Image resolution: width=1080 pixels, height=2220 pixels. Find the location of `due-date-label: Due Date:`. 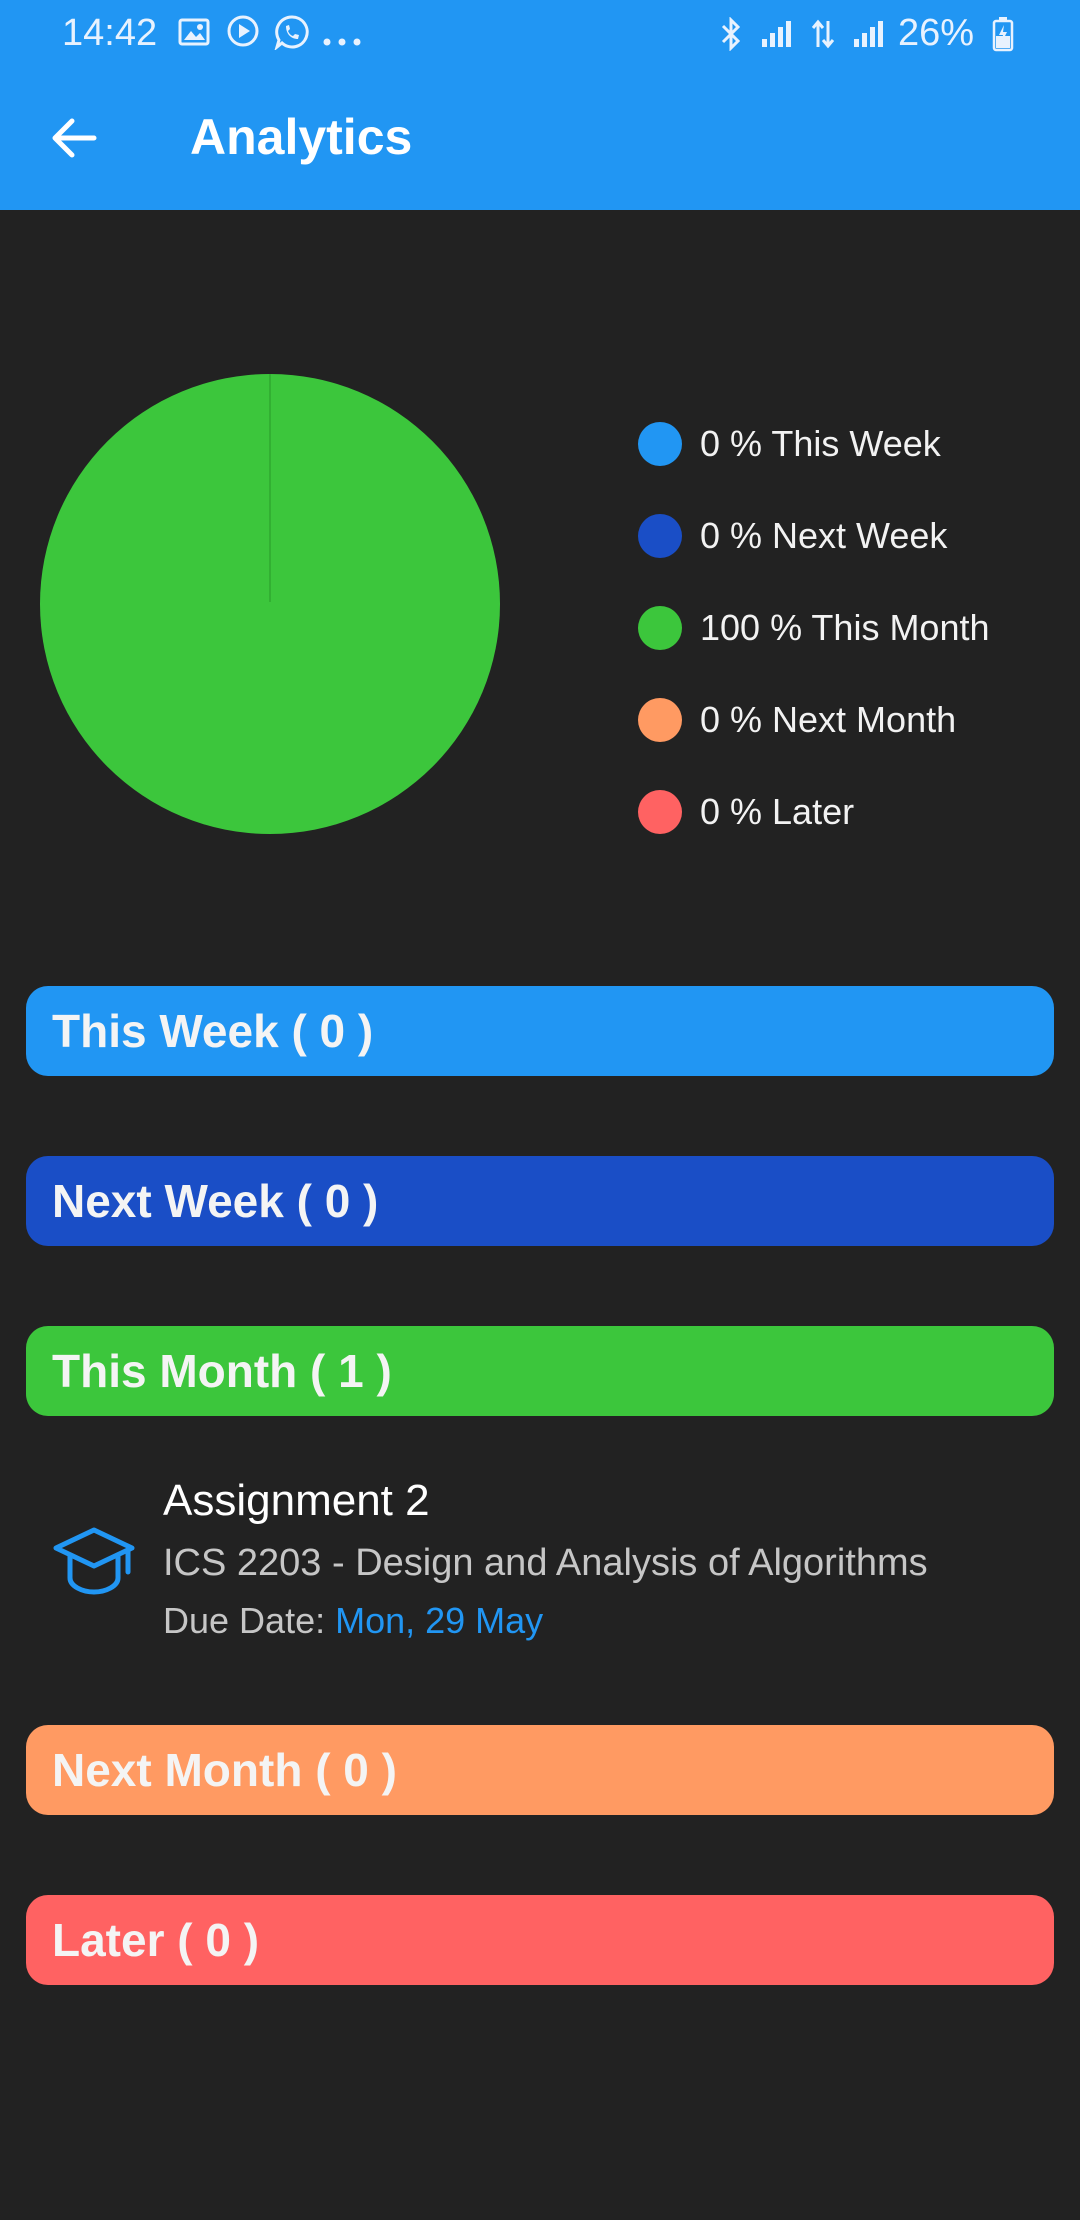

due-date-label: Due Date: is located at coordinates (249, 1620).